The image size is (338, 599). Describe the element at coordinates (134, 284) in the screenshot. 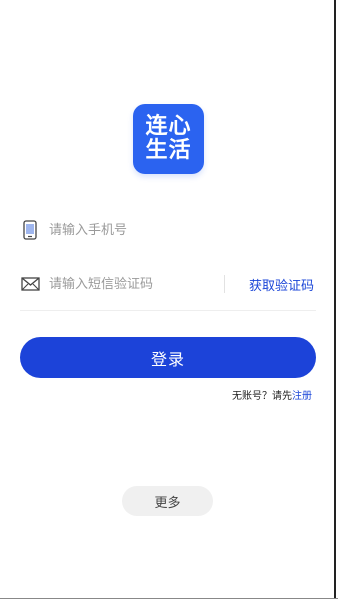

I see `sms-code-input` at that location.